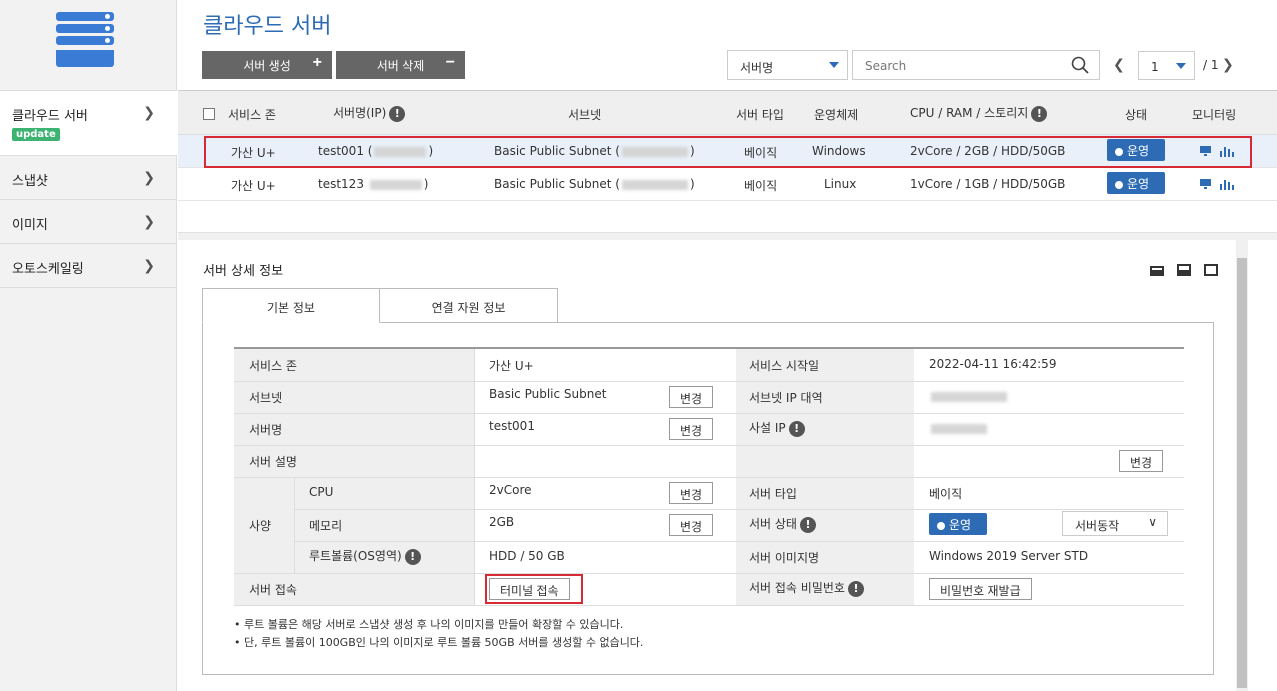 The image size is (1277, 691). Describe the element at coordinates (510, 490) in the screenshot. I see `value-cpu: 2vCore` at that location.